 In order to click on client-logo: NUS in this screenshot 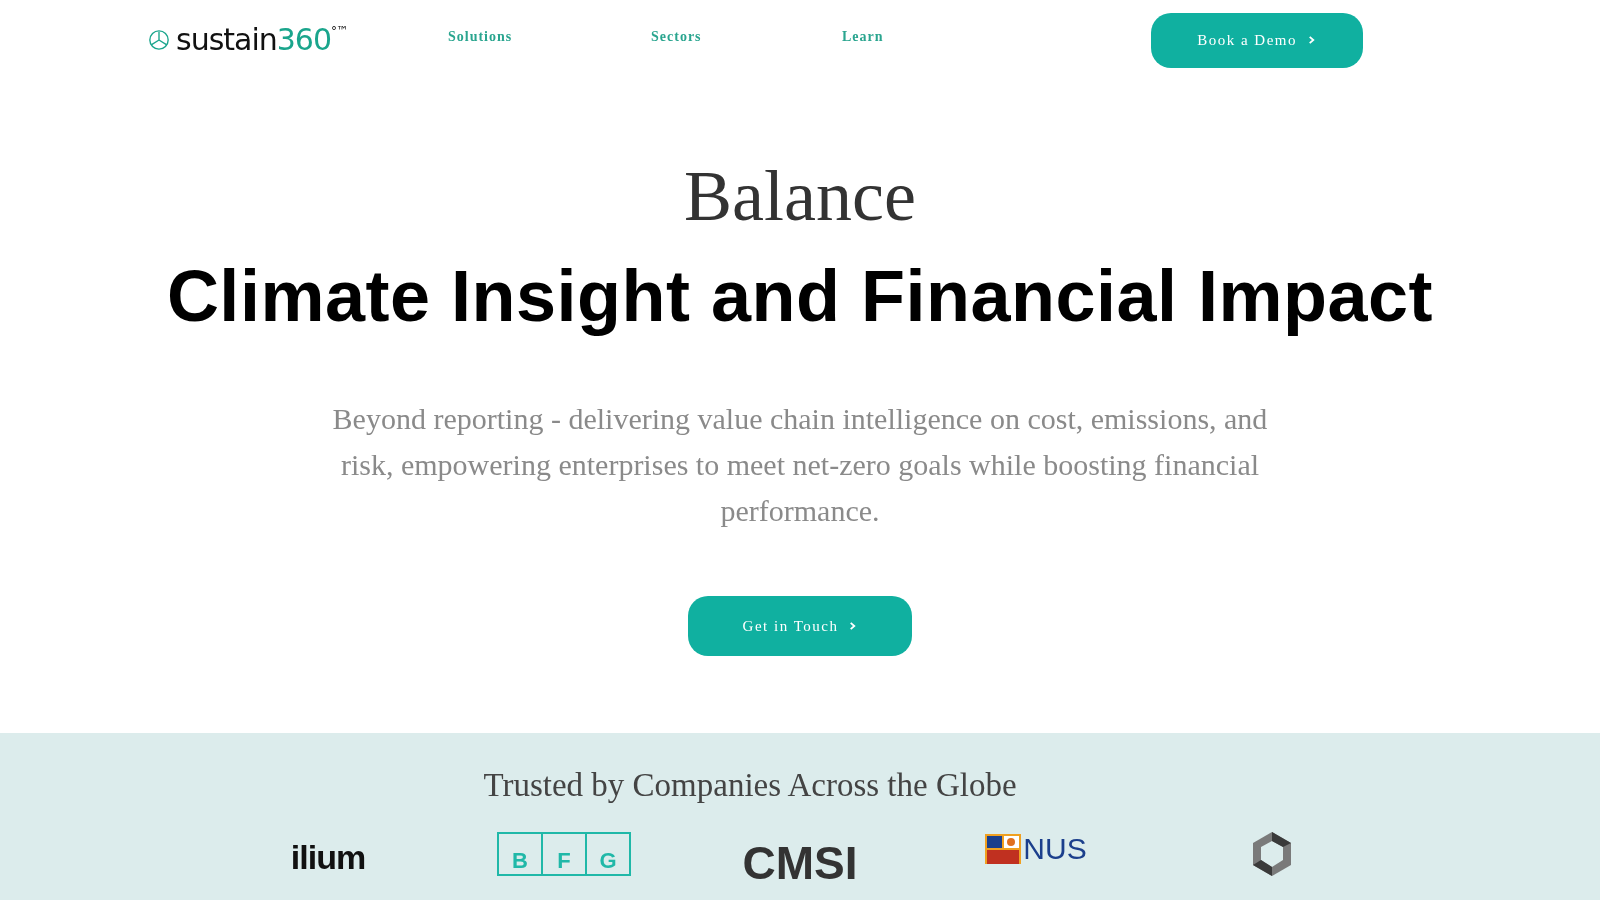, I will do `click(1036, 849)`.